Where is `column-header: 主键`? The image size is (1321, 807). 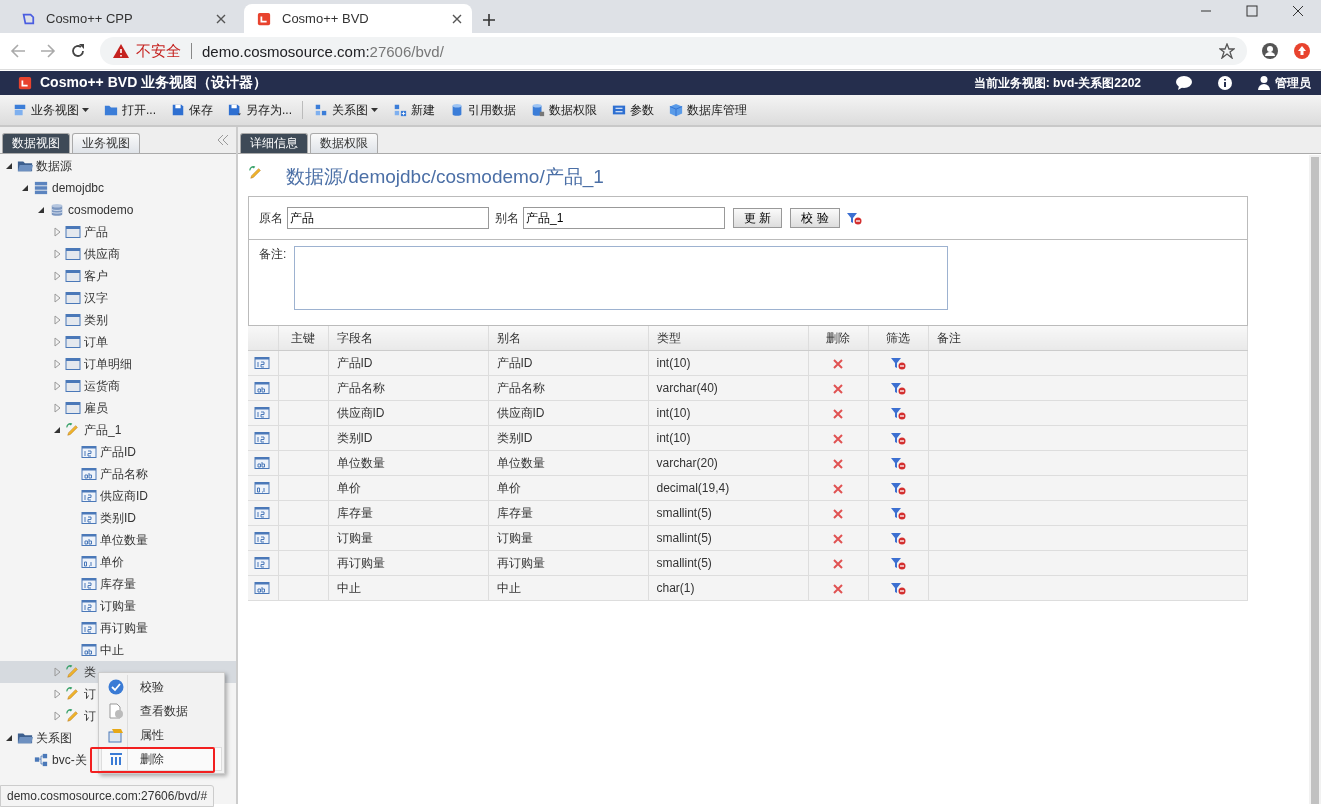 column-header: 主键 is located at coordinates (303, 338).